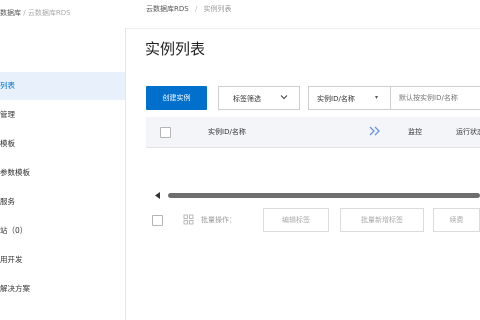 The height and width of the screenshot is (320, 480). I want to click on page-title: 实例列表, so click(175, 49).